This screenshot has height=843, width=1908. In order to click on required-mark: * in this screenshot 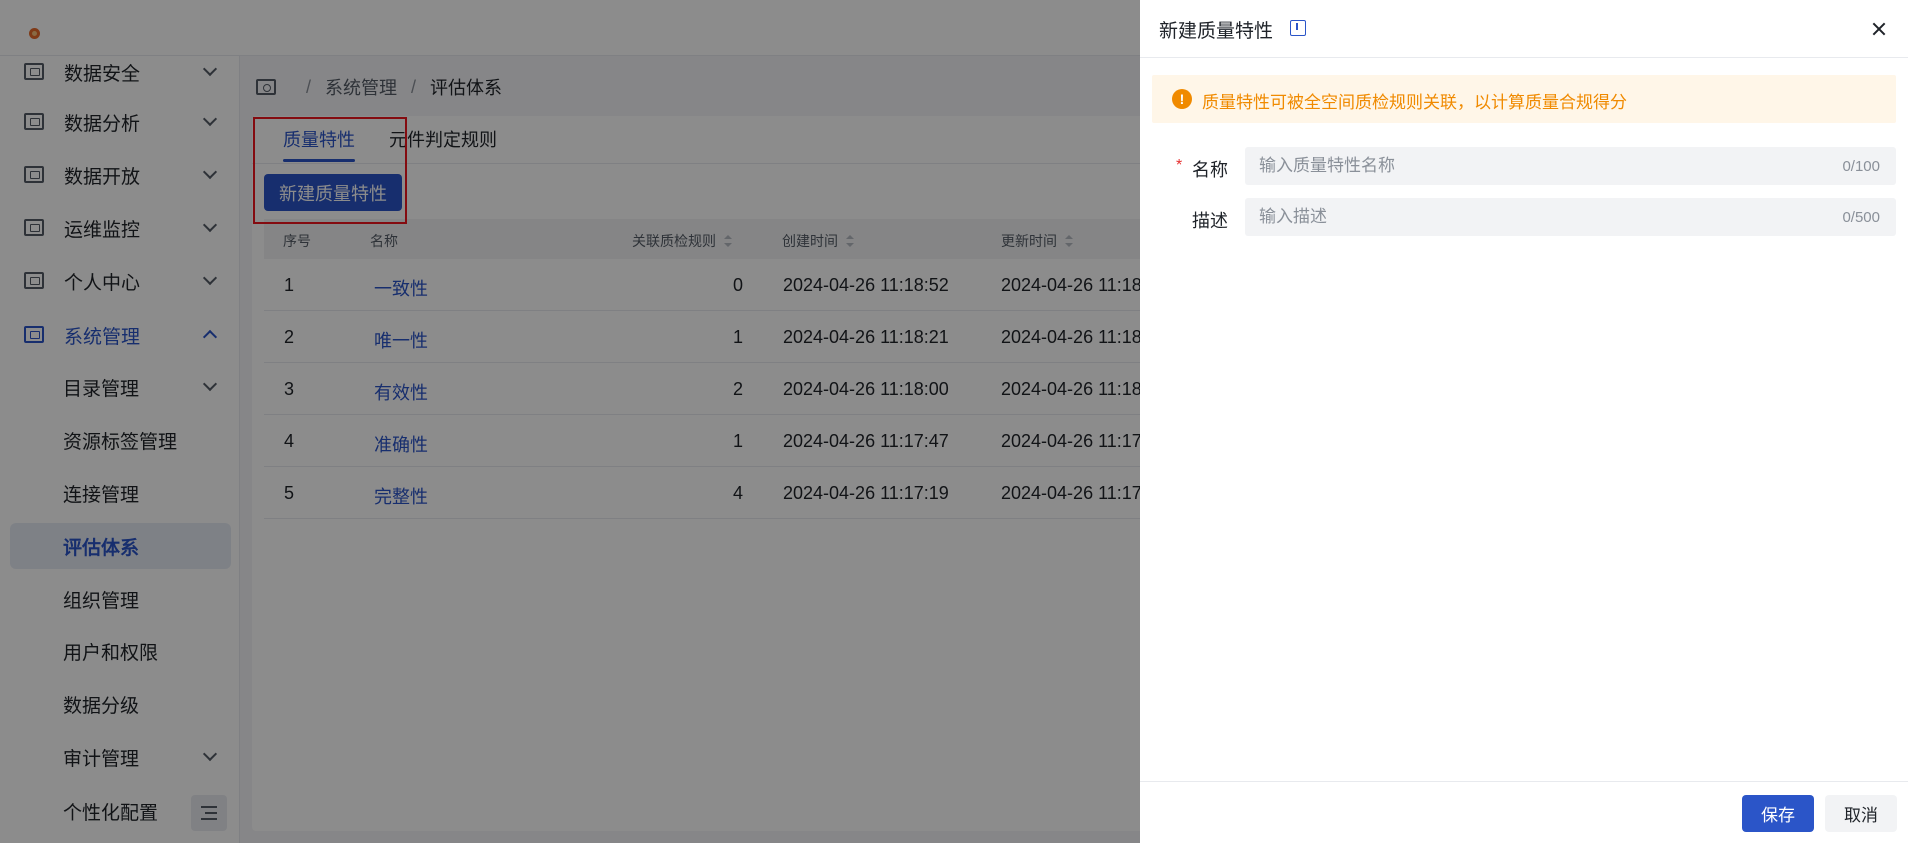, I will do `click(1179, 165)`.